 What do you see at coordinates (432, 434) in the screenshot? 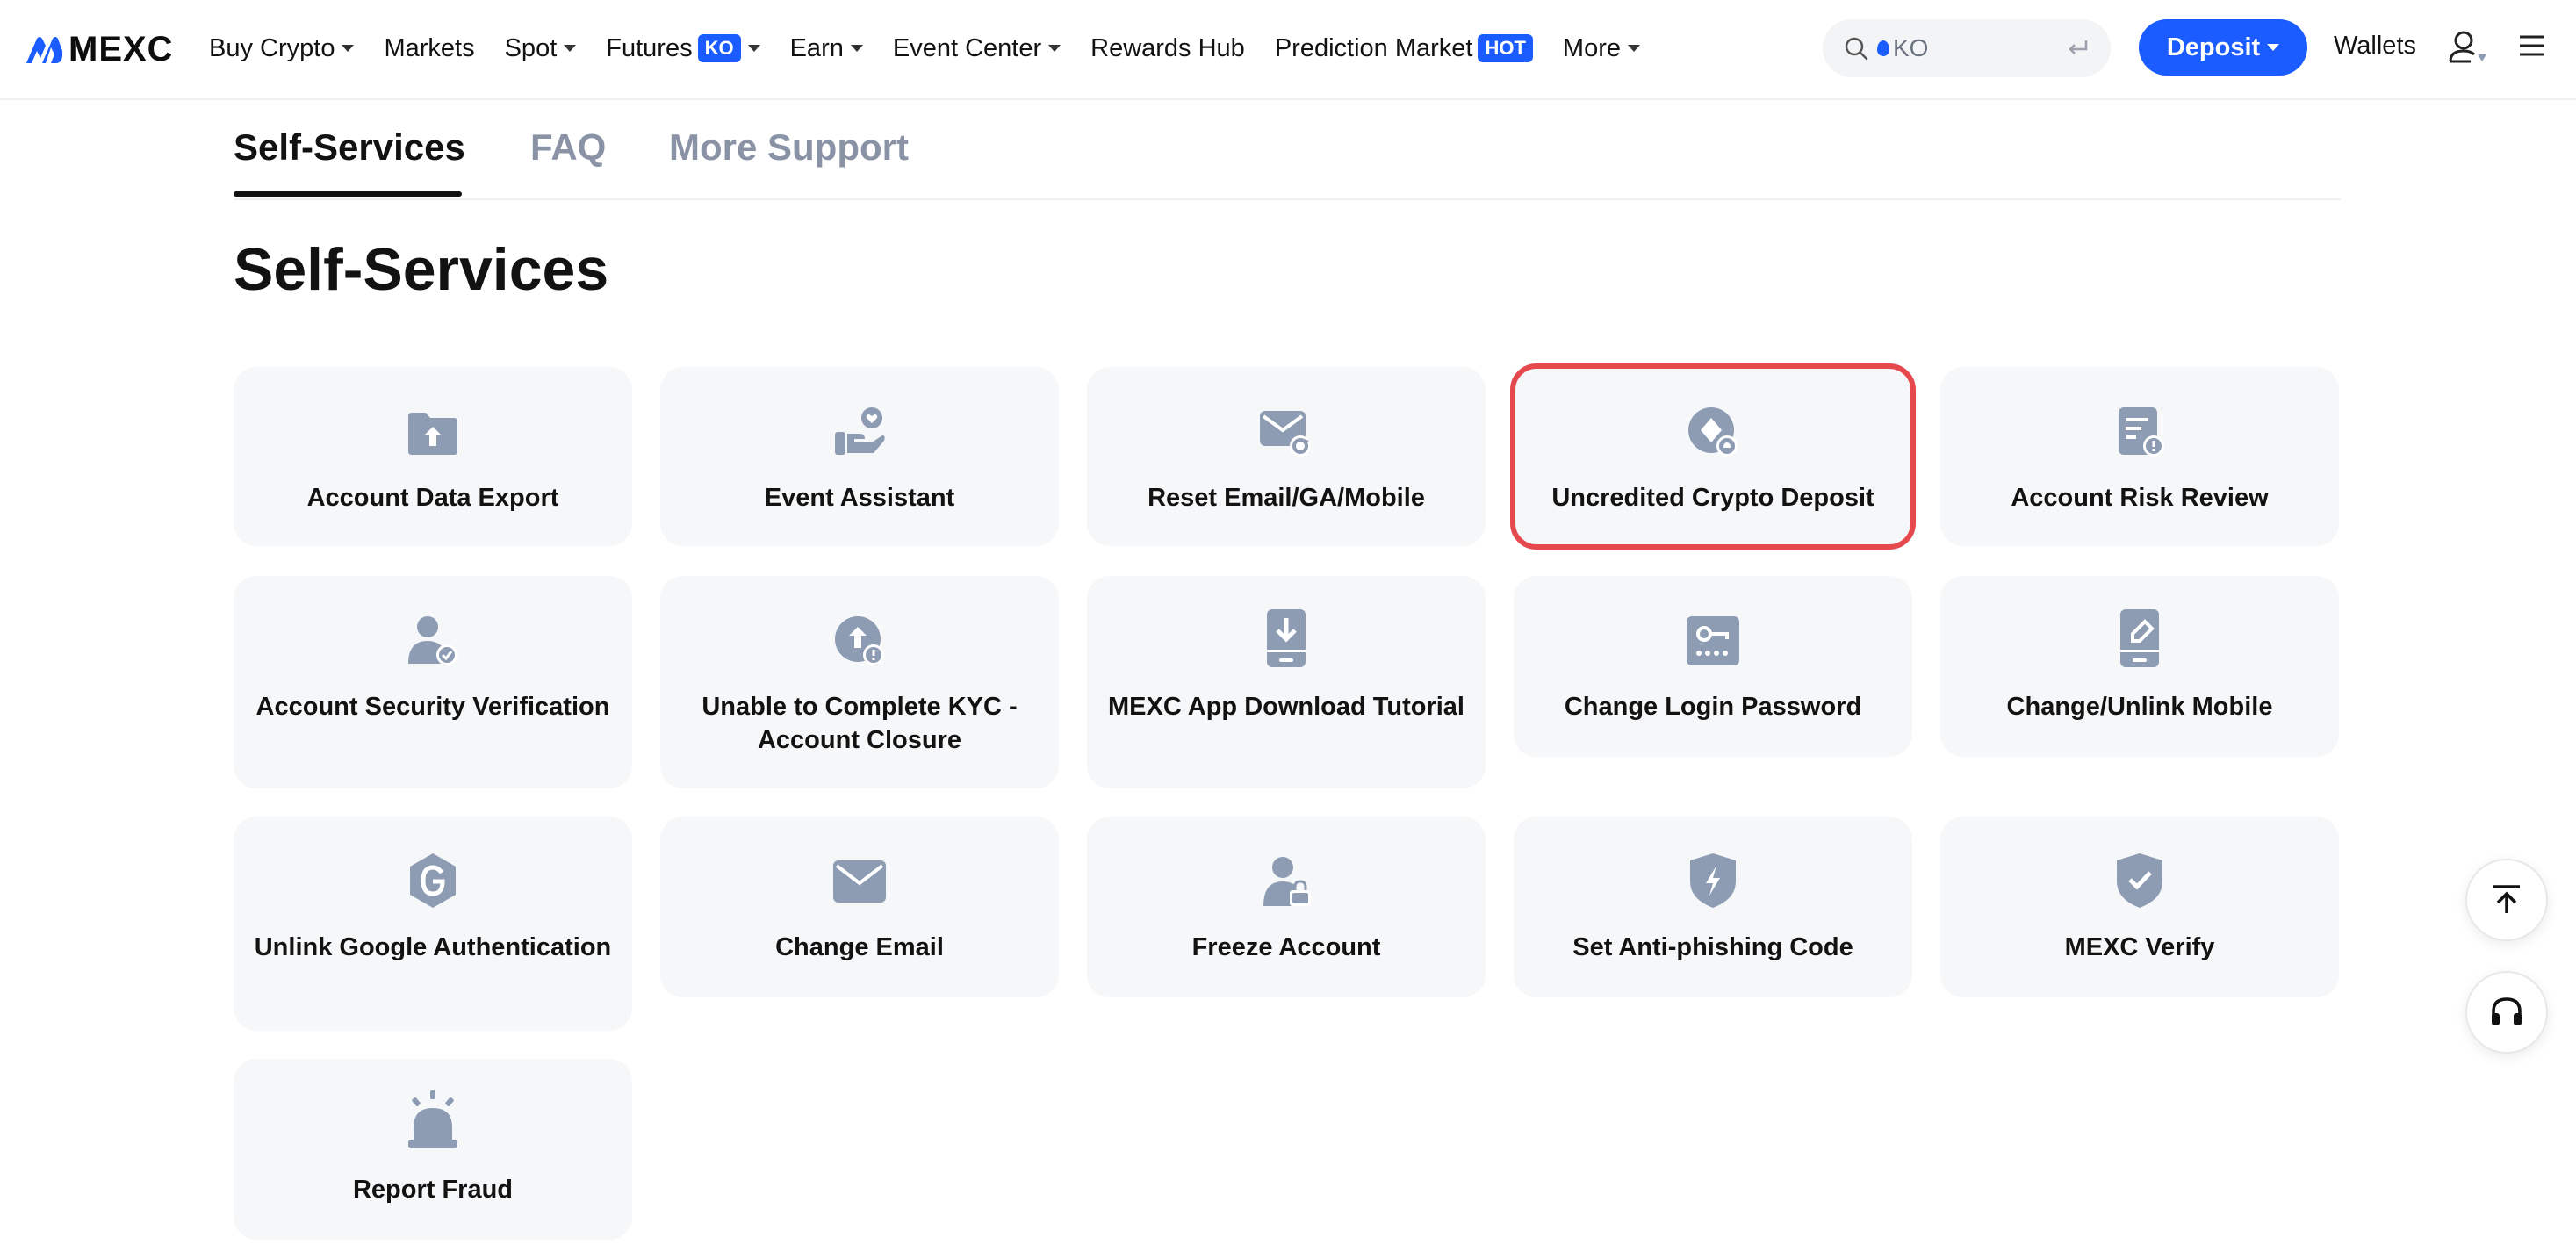
I see `folder-upload-icon` at bounding box center [432, 434].